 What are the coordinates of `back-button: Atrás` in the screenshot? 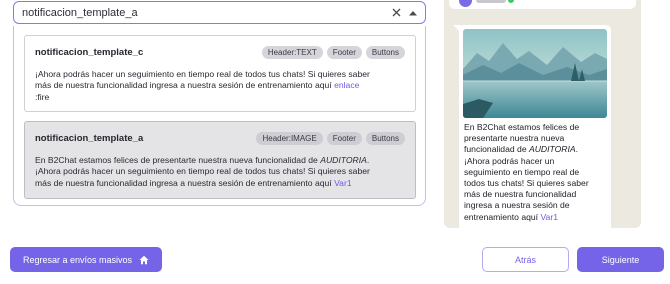 It's located at (525, 259).